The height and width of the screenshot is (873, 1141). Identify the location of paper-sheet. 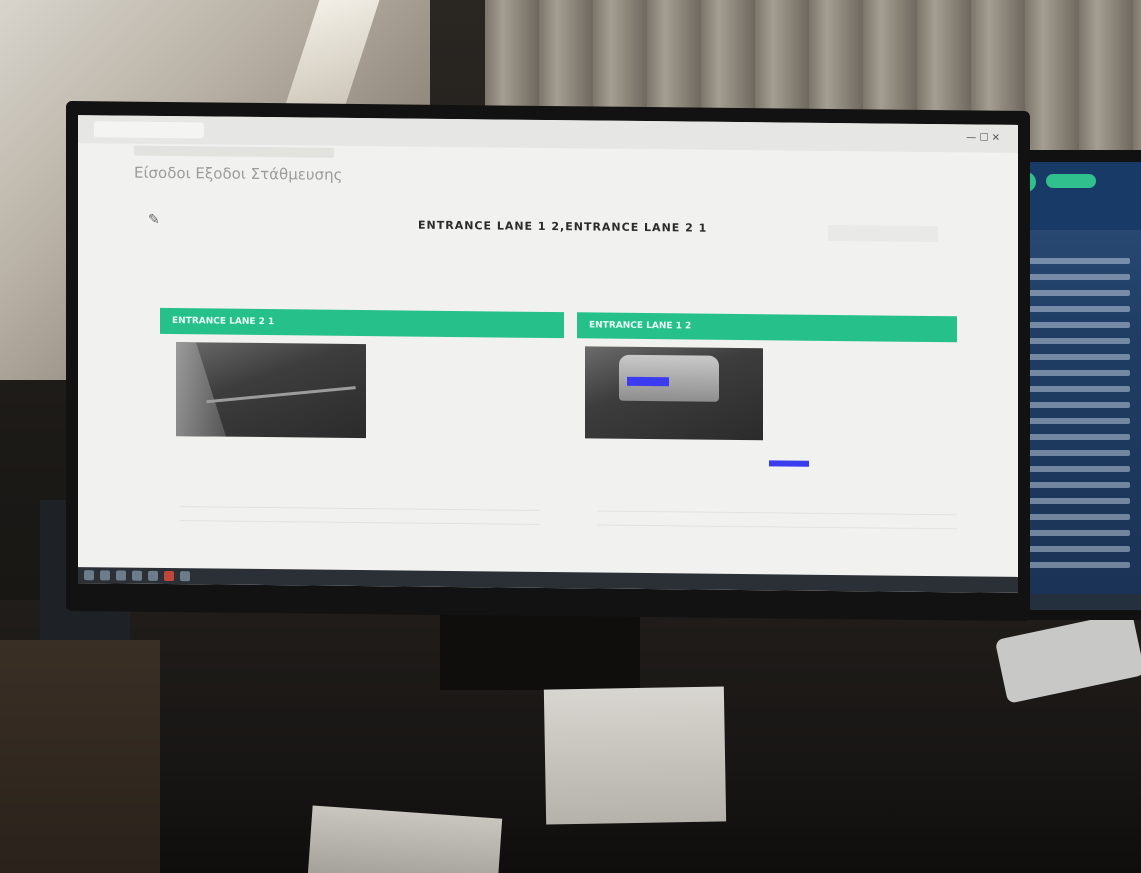
(635, 755).